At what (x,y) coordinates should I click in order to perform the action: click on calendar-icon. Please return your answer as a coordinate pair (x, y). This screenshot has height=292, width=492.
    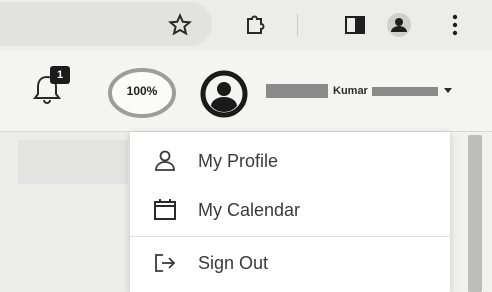
    Looking at the image, I should click on (165, 209).